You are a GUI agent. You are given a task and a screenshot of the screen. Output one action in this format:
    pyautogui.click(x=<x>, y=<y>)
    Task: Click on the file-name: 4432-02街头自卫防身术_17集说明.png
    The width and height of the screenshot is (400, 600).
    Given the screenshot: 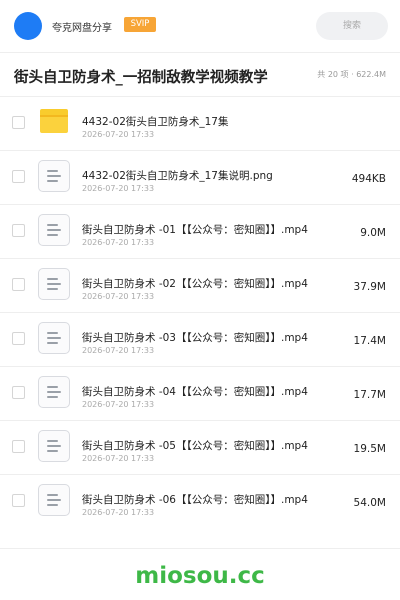 What is the action you would take?
    pyautogui.click(x=212, y=175)
    